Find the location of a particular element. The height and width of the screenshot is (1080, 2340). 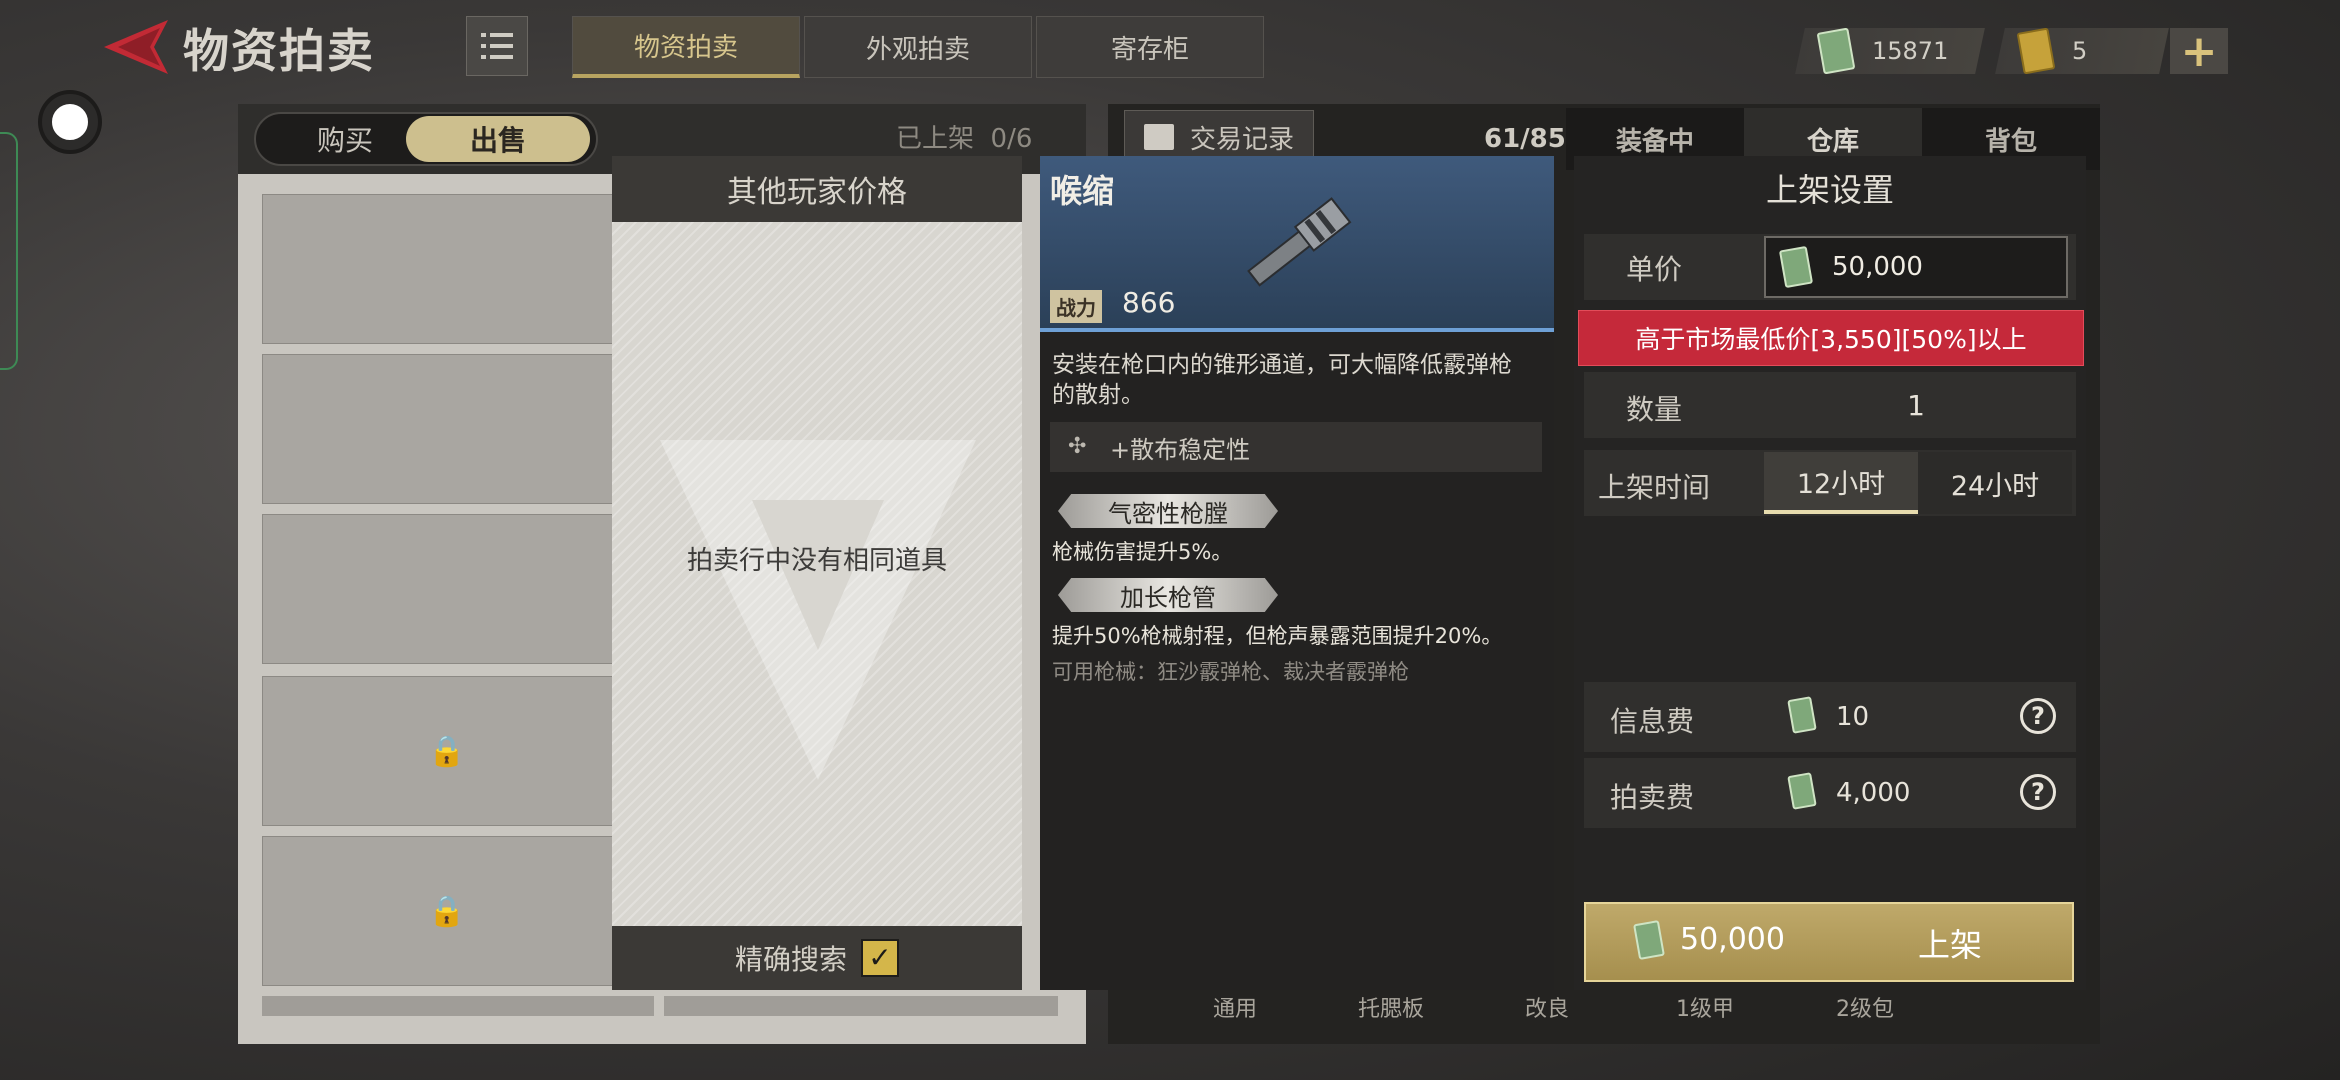

category-cheek-rest: 托腮板 is located at coordinates (1391, 1007).